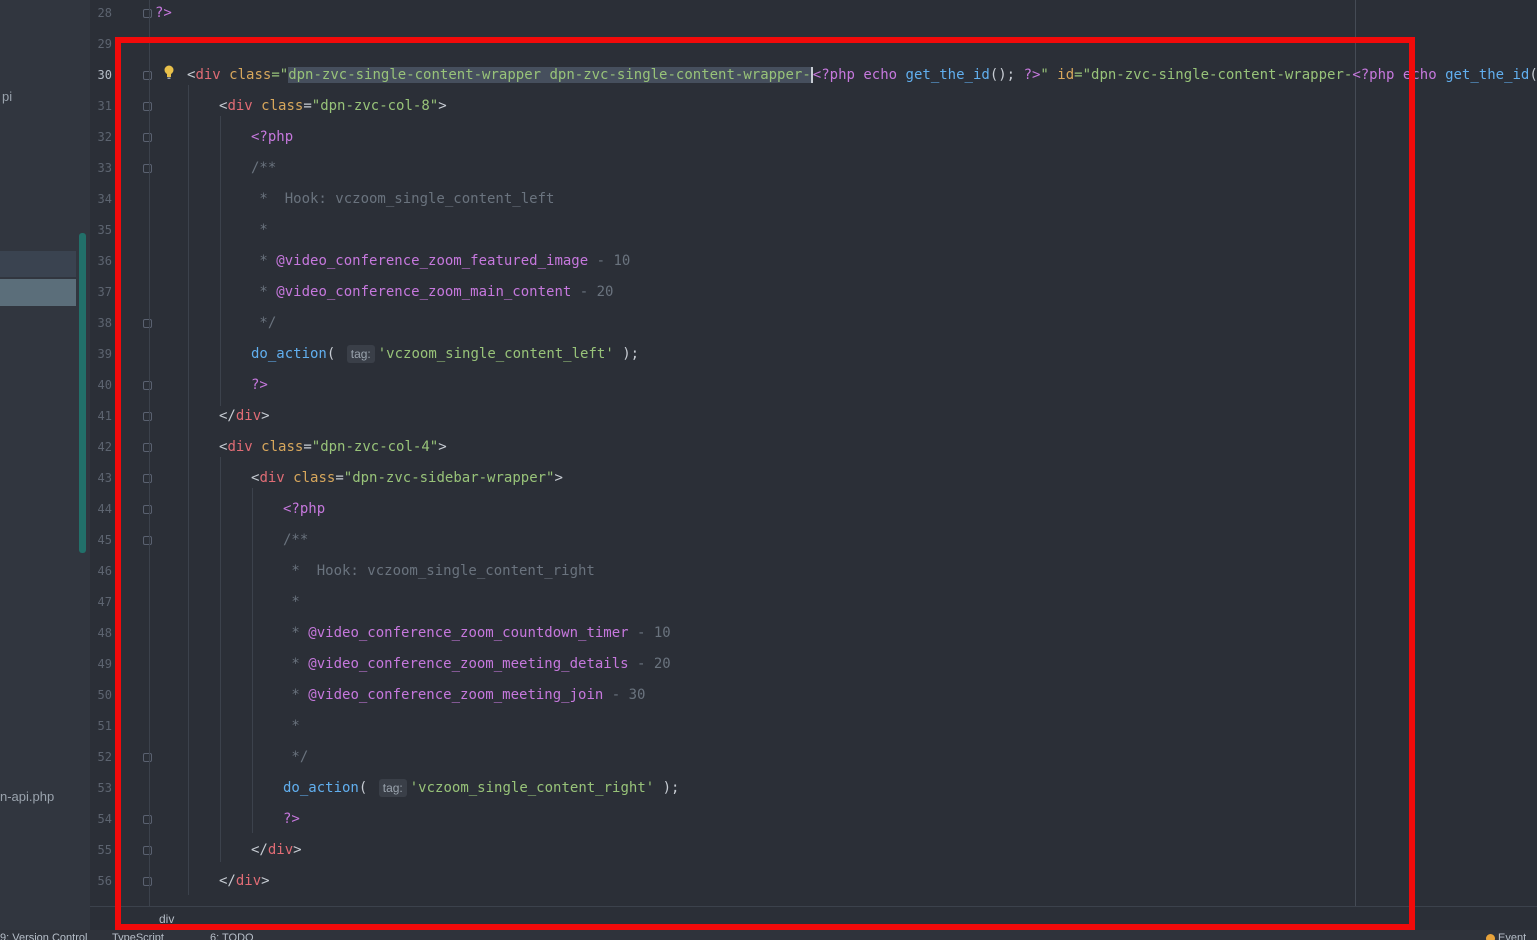  Describe the element at coordinates (280, 75) in the screenshot. I see `attr-eq: ="` at that location.